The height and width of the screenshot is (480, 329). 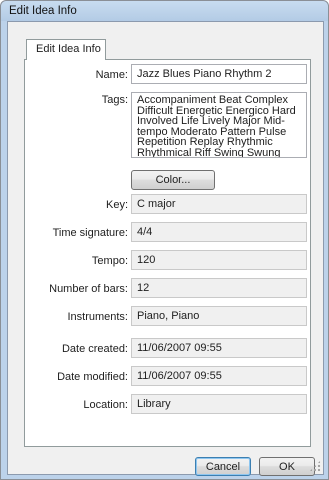 I want to click on tab-label: Edit Idea Info, so click(x=68, y=49).